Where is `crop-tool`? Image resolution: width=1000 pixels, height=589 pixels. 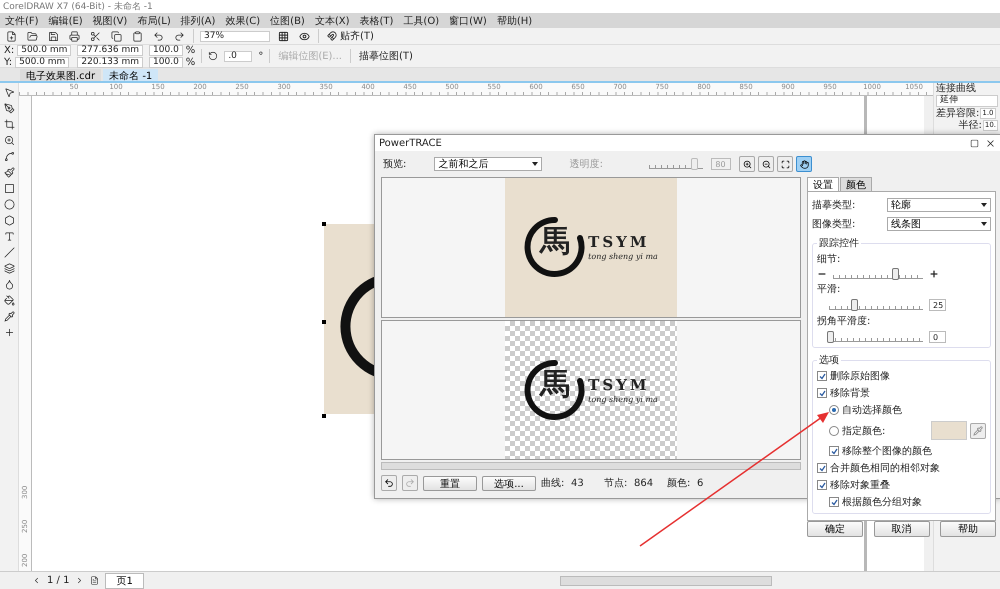 crop-tool is located at coordinates (9, 124).